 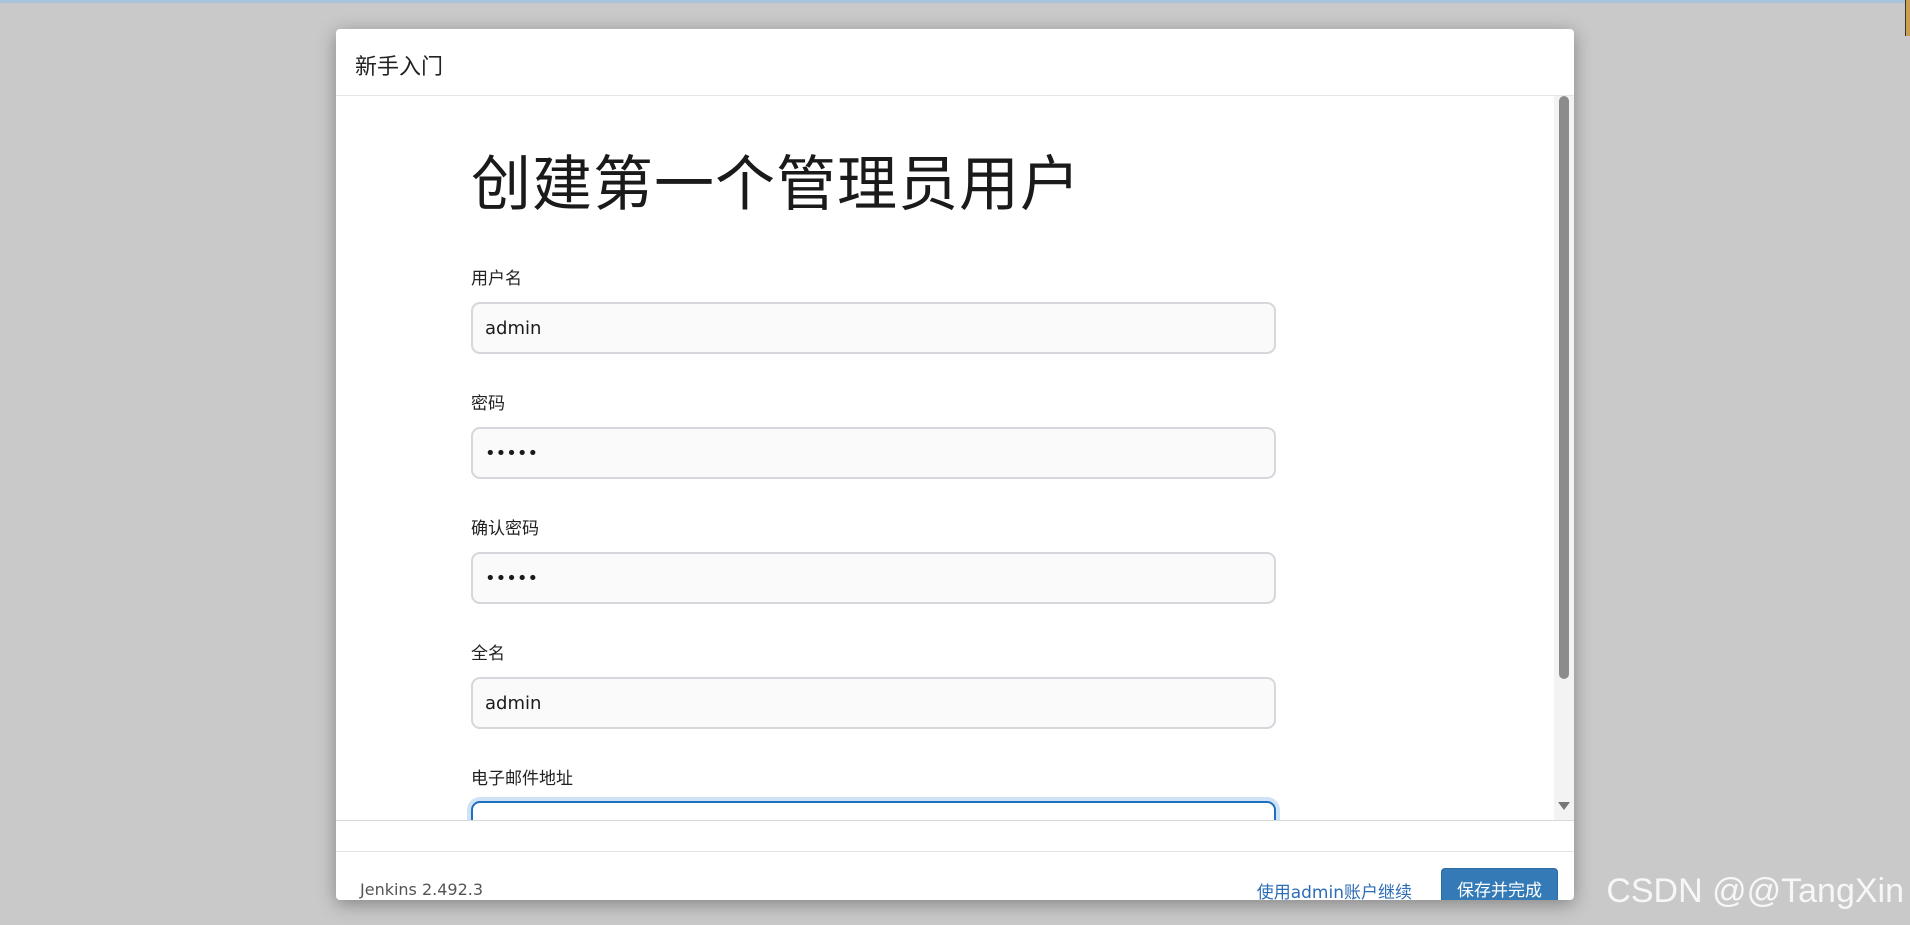 I want to click on email-label: 电子邮件地址, so click(x=522, y=779).